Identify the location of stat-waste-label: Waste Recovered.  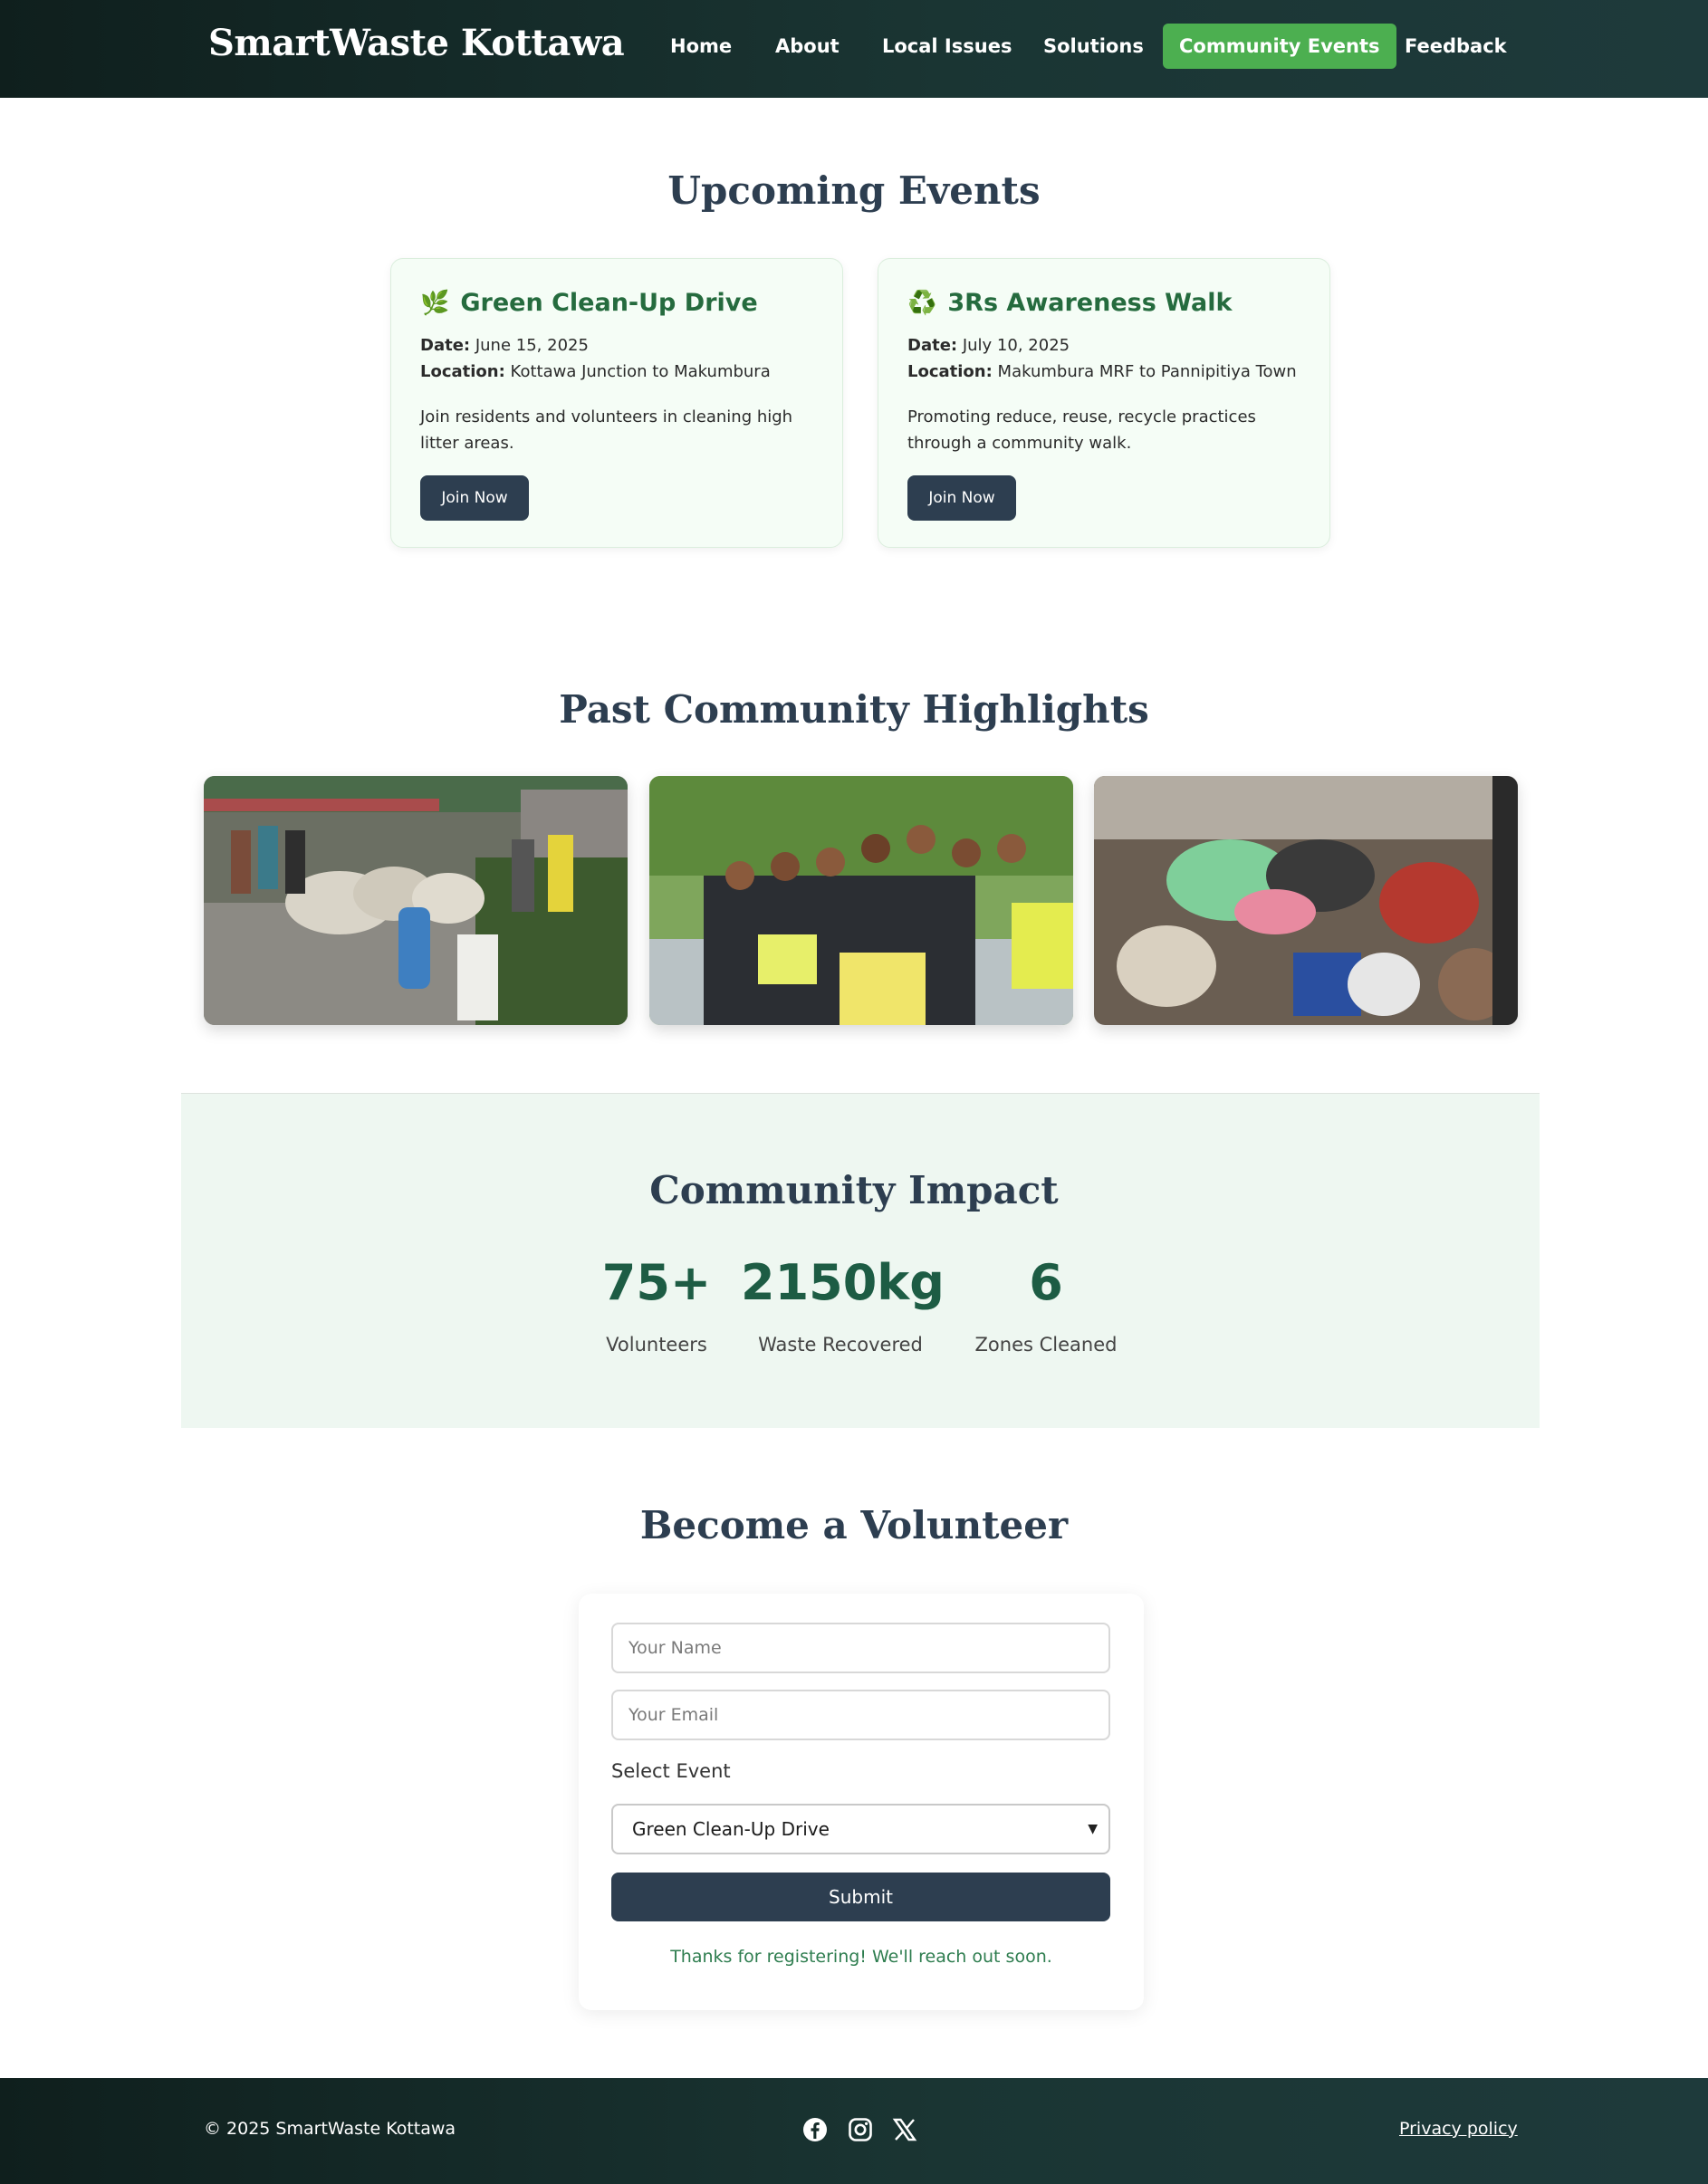
(840, 1344).